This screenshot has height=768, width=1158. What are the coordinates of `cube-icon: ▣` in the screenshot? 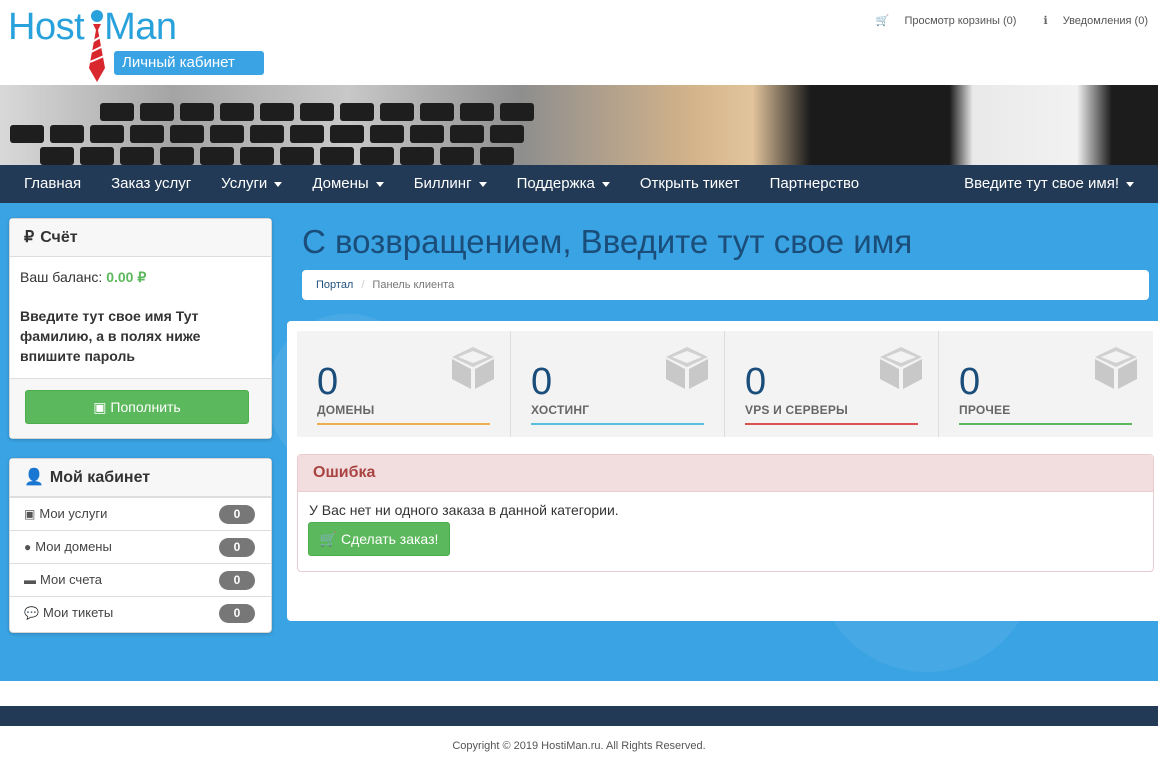 It's located at (30, 514).